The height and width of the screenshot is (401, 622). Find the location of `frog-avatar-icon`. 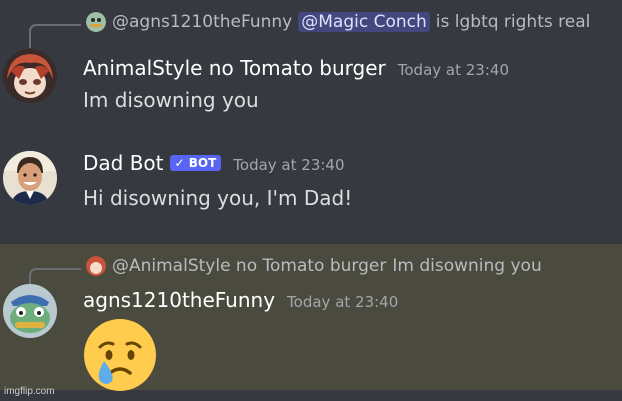

frog-avatar-icon is located at coordinates (30, 311).